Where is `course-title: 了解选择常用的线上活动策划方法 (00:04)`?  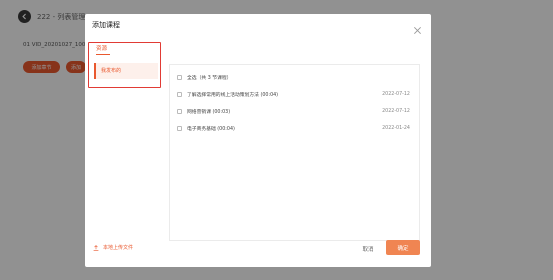
course-title: 了解选择常用的线上活动策划方法 (00:04) is located at coordinates (233, 95).